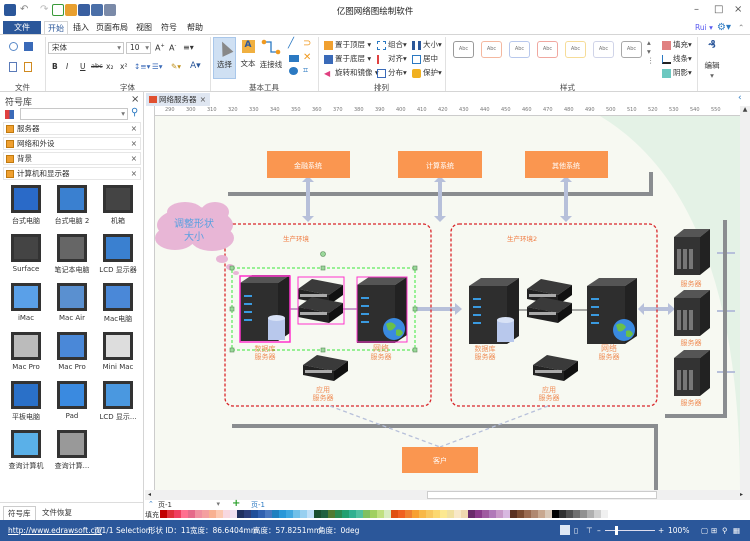 Image resolution: width=750 pixels, height=541 pixels. I want to click on grid-view-icon: ▦, so click(736, 530).